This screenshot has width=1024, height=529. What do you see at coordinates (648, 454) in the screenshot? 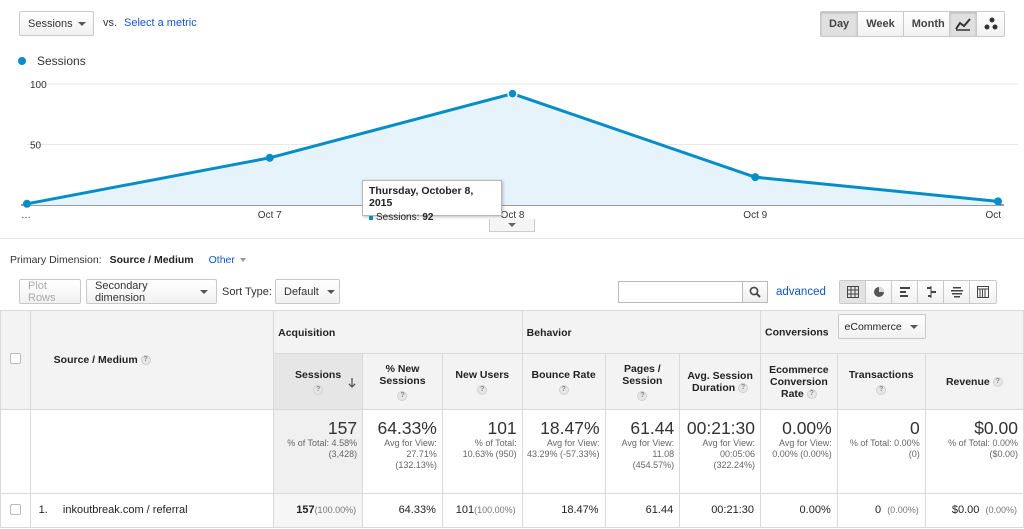
I see `total-sub: Avg for View: 11.08 (454.57%)` at bounding box center [648, 454].